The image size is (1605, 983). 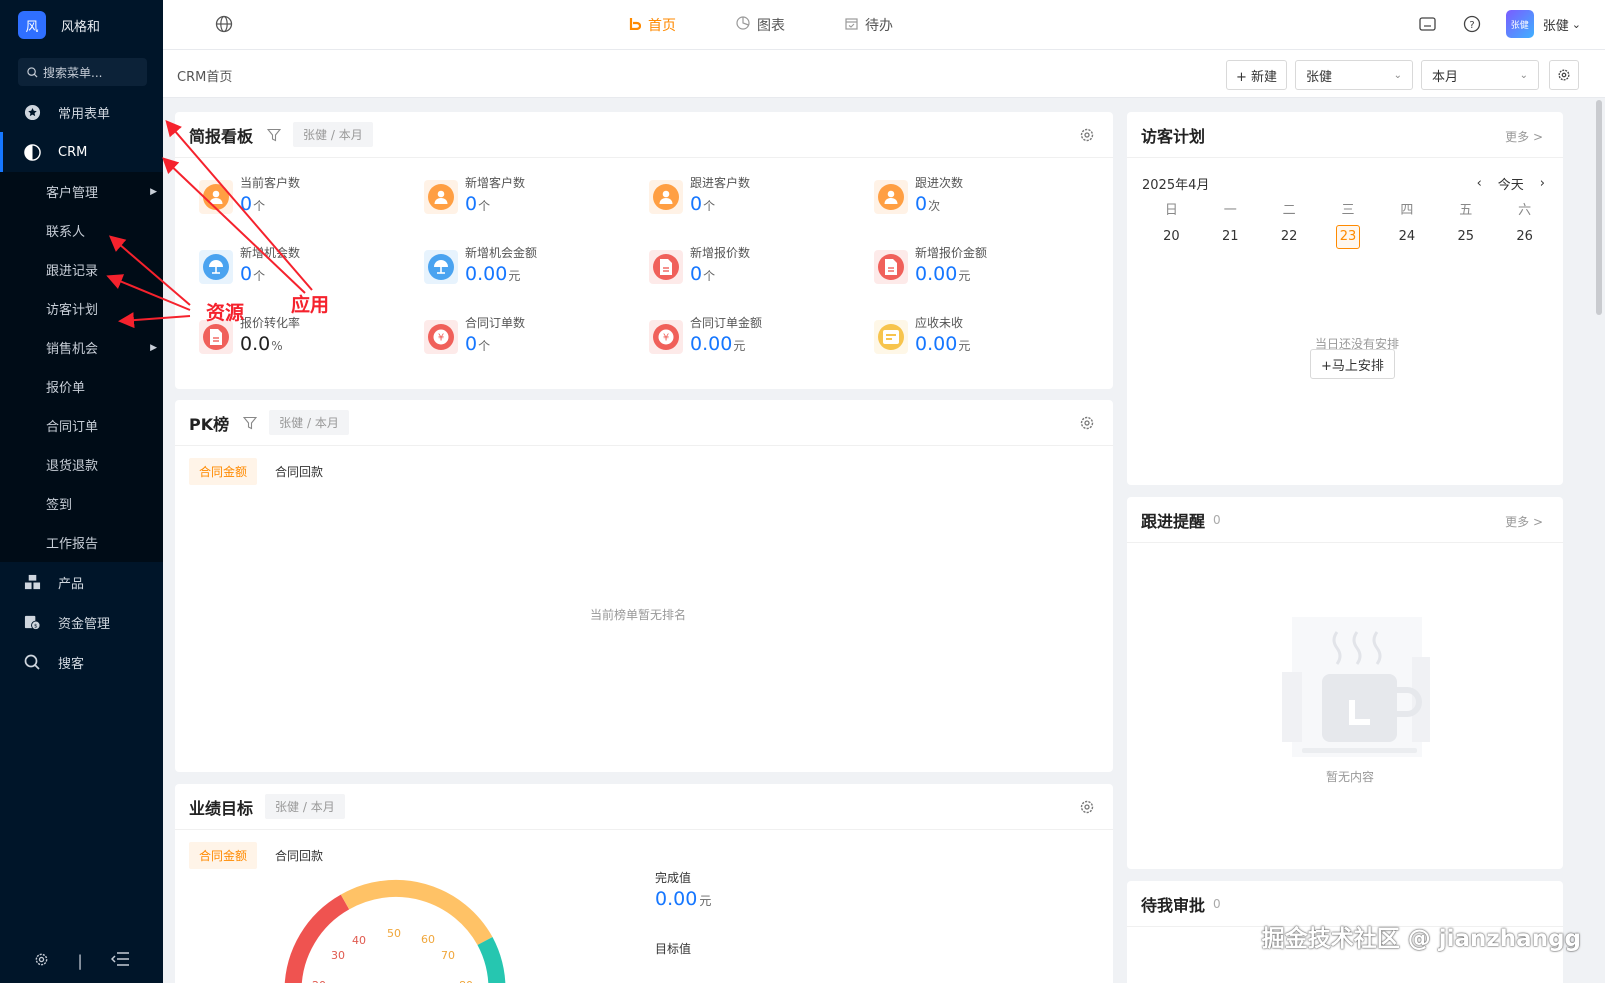 I want to click on brand-logo: 风, so click(x=32, y=25).